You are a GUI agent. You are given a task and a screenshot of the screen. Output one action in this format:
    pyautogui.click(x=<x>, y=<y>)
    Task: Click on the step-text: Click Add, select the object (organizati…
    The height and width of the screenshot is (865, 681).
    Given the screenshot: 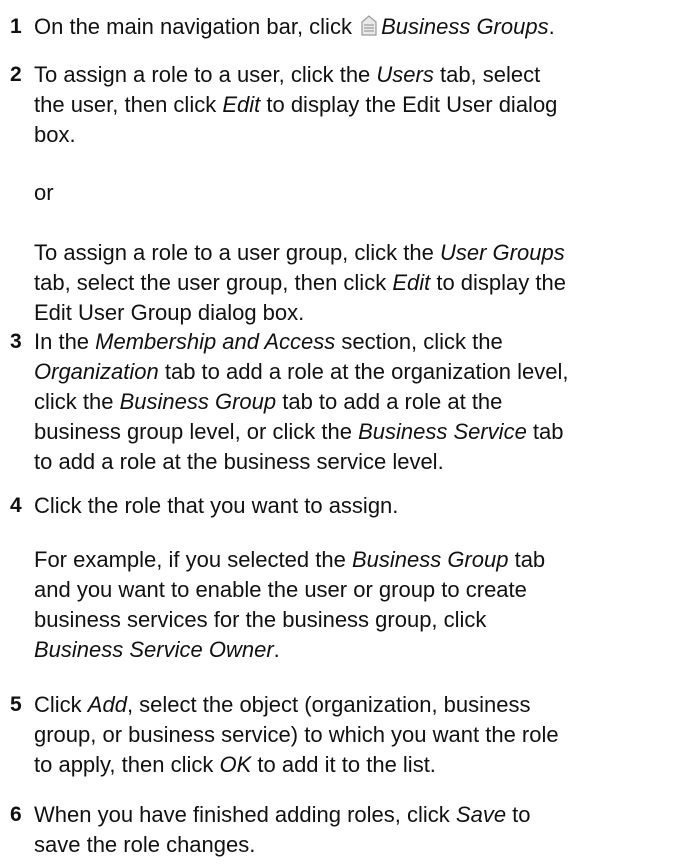 What is the action you would take?
    pyautogui.click(x=296, y=734)
    